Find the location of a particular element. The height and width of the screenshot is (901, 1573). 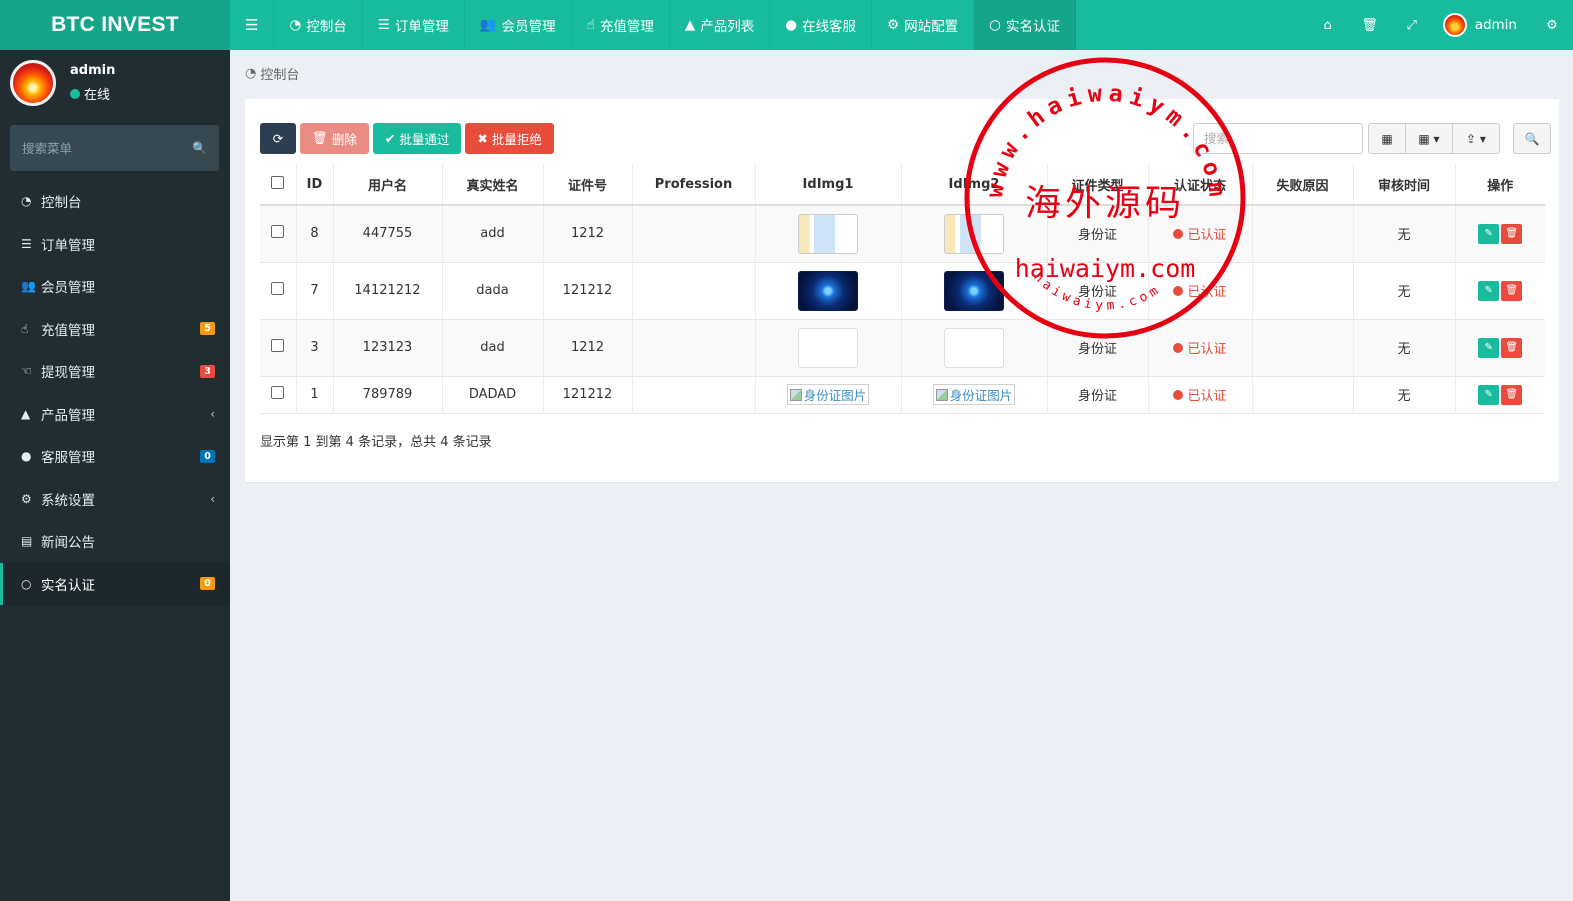

list-icon: ☰ is located at coordinates (26, 243).